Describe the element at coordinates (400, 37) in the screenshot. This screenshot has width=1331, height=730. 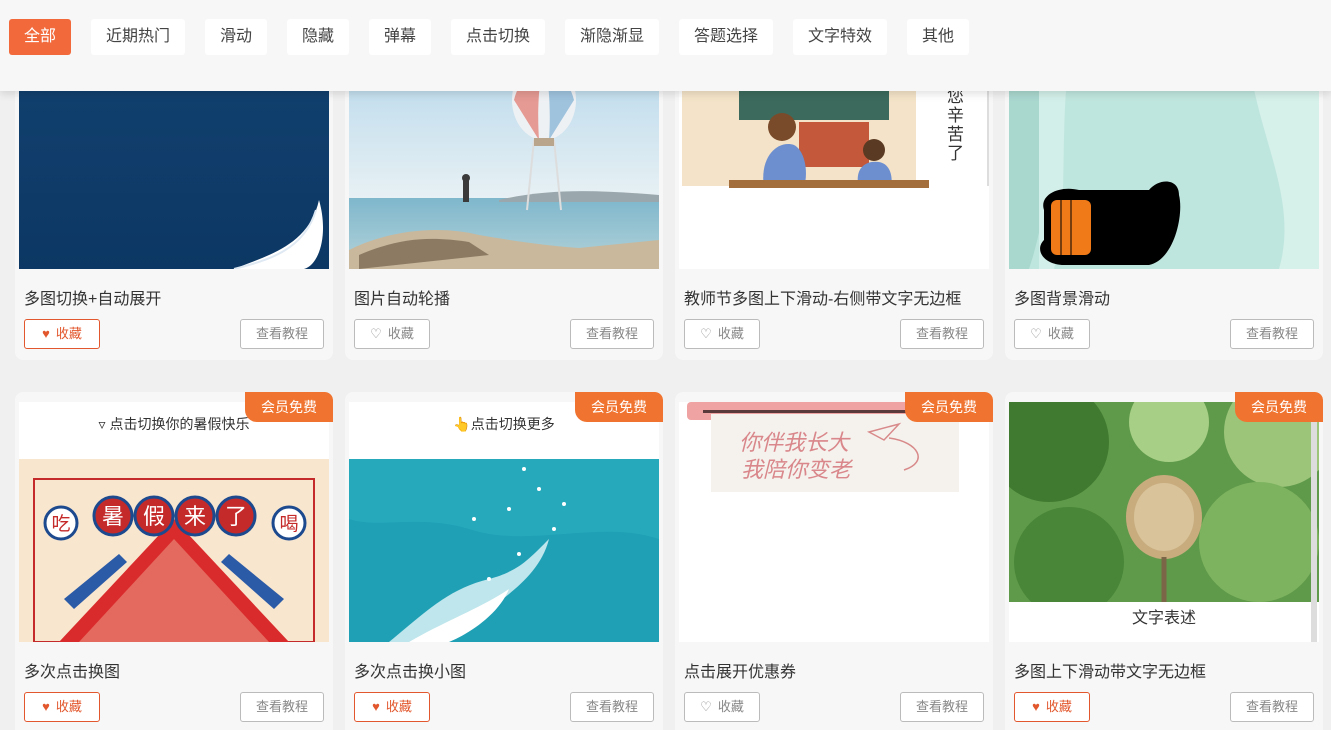
I see `filter-barrage: 弹幕` at that location.